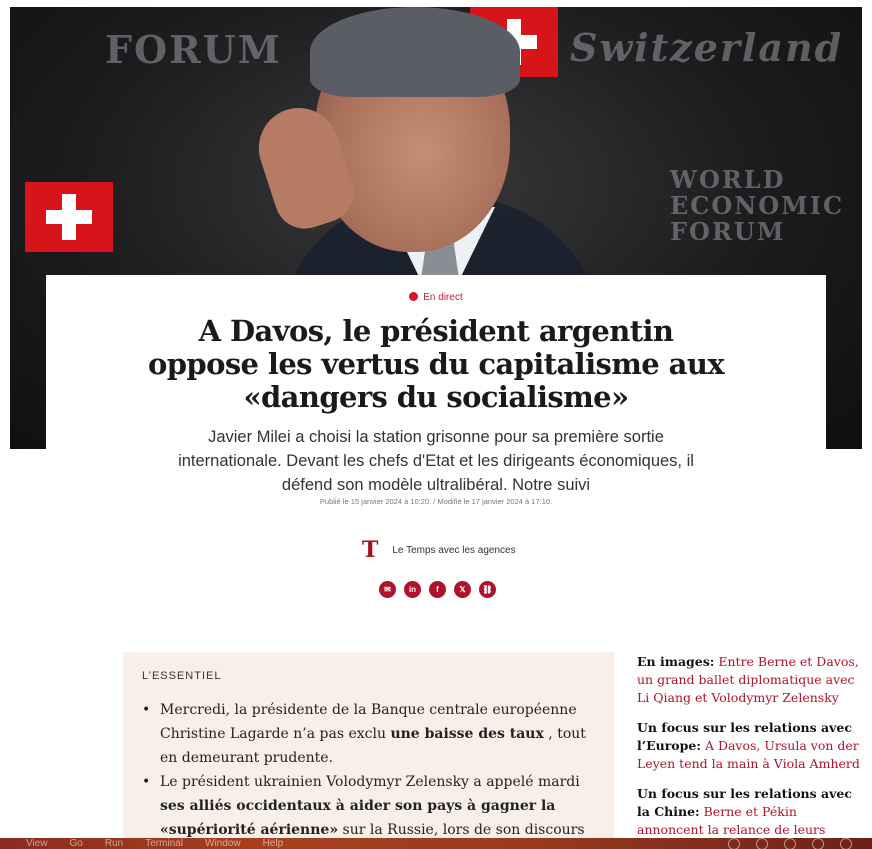 The height and width of the screenshot is (849, 872). What do you see at coordinates (114, 843) in the screenshot?
I see `menu-run: Run` at bounding box center [114, 843].